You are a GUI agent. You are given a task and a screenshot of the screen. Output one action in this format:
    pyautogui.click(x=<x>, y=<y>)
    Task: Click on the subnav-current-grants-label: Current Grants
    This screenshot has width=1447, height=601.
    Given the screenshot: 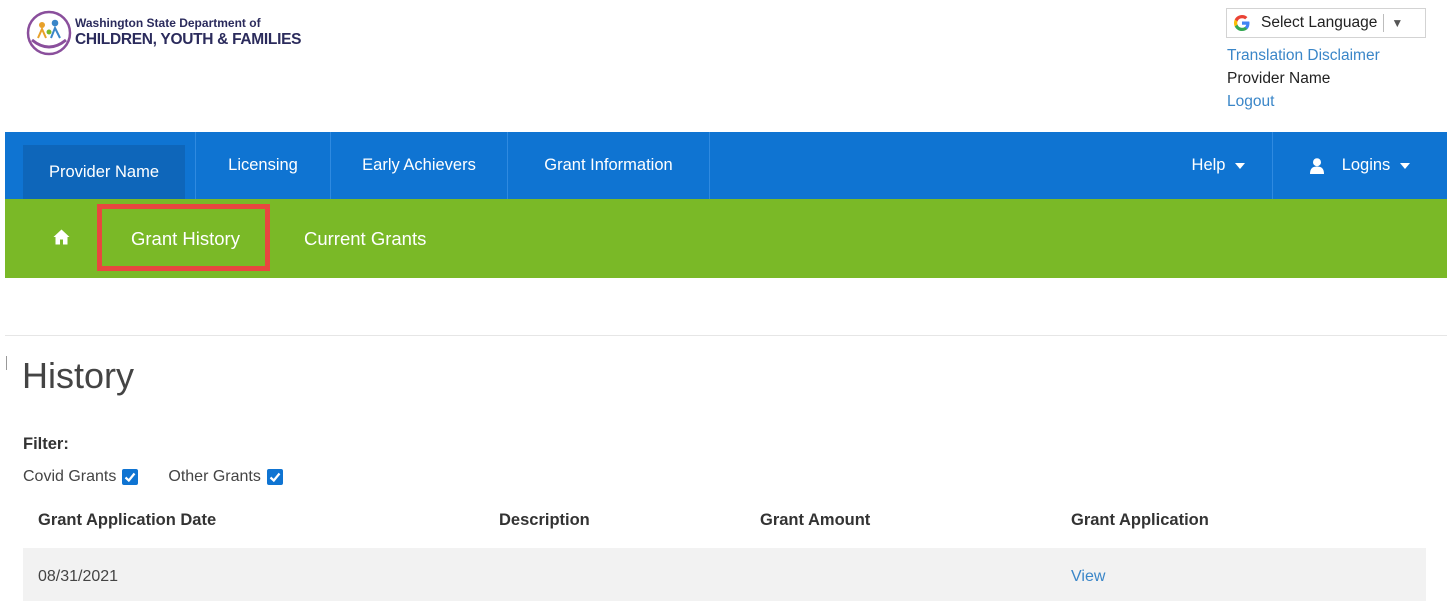 What is the action you would take?
    pyautogui.click(x=365, y=238)
    